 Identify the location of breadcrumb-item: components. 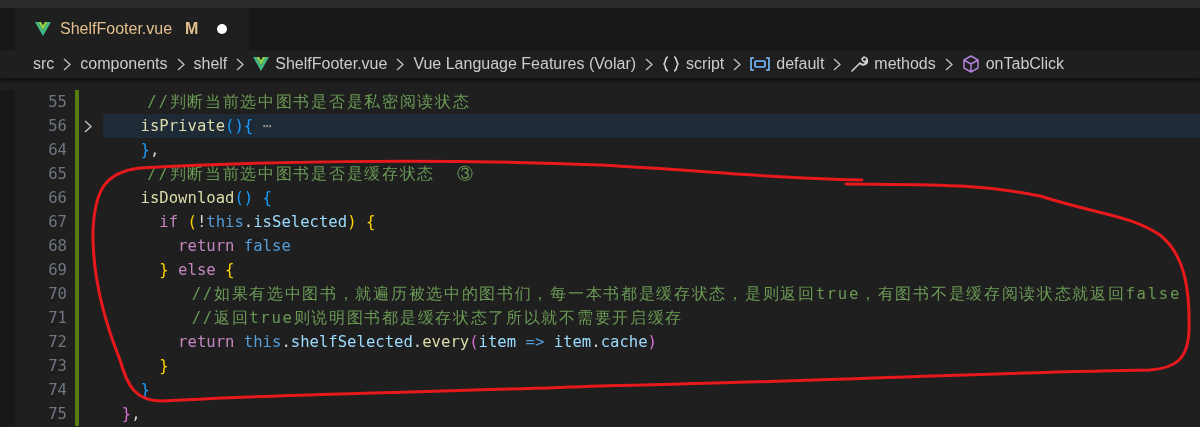
(124, 64).